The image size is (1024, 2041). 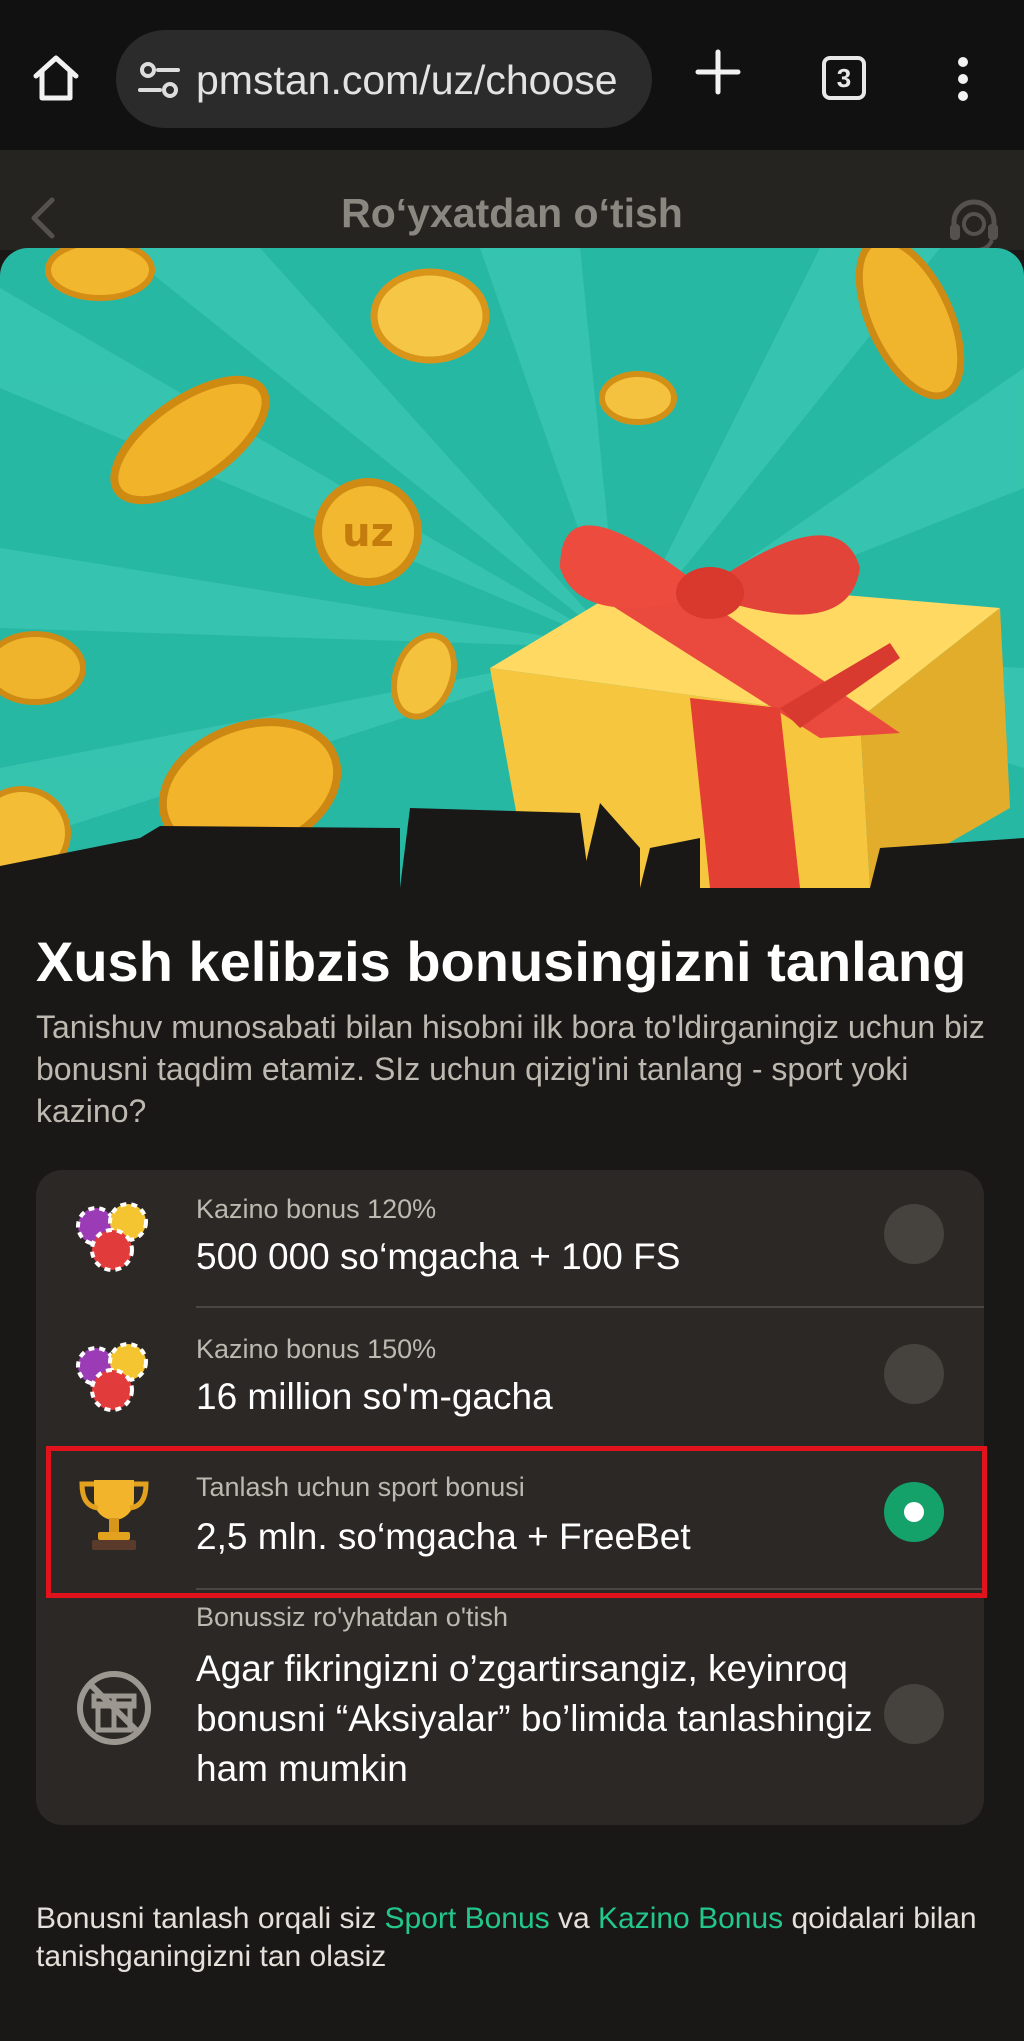 I want to click on address-bar: pmstan.com/uz/choose, so click(x=384, y=79).